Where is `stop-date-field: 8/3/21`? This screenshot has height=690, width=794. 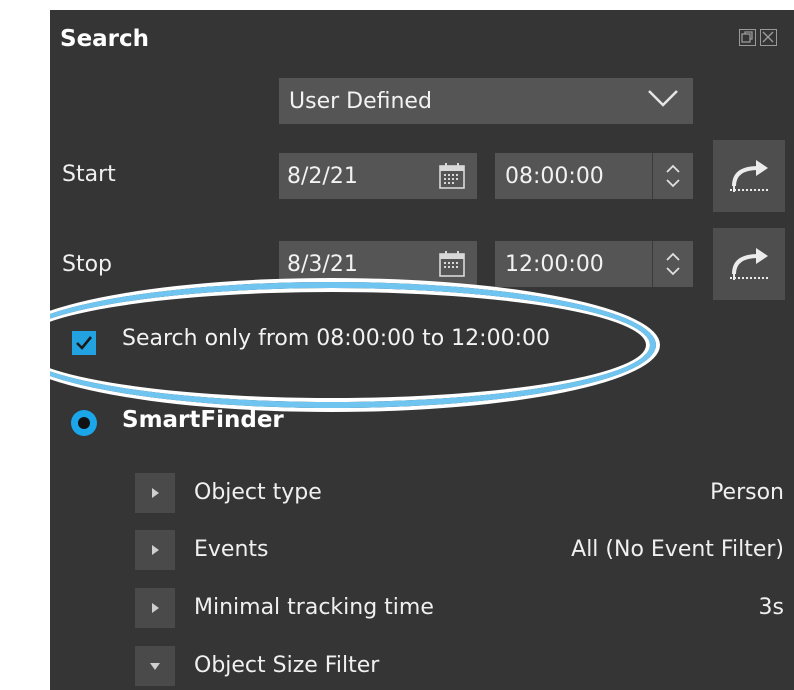
stop-date-field: 8/3/21 is located at coordinates (378, 264).